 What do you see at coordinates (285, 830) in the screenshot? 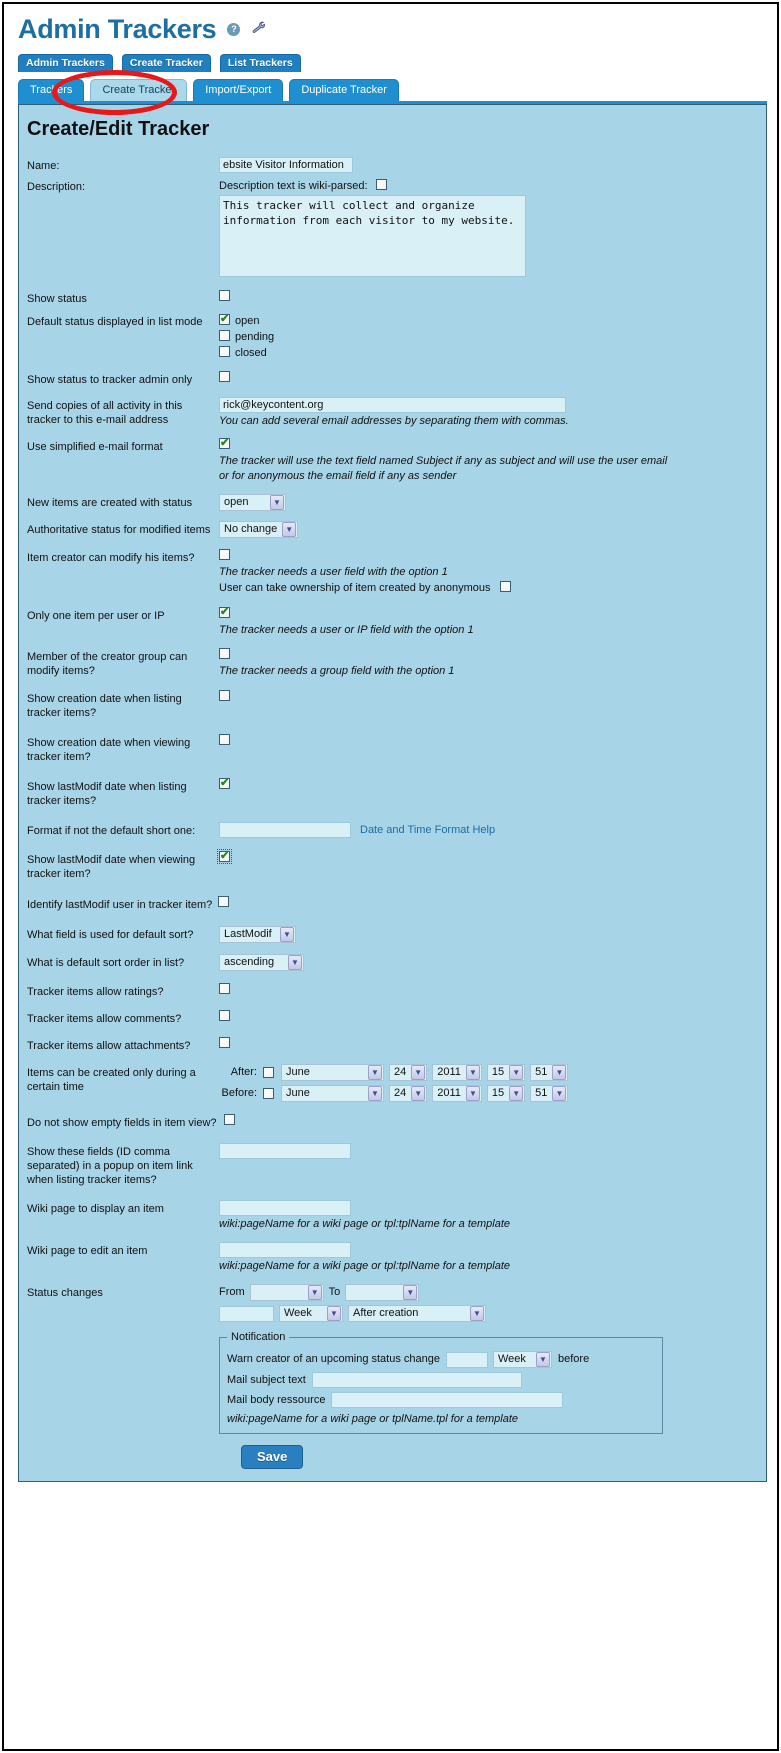
I see `date-format-input` at bounding box center [285, 830].